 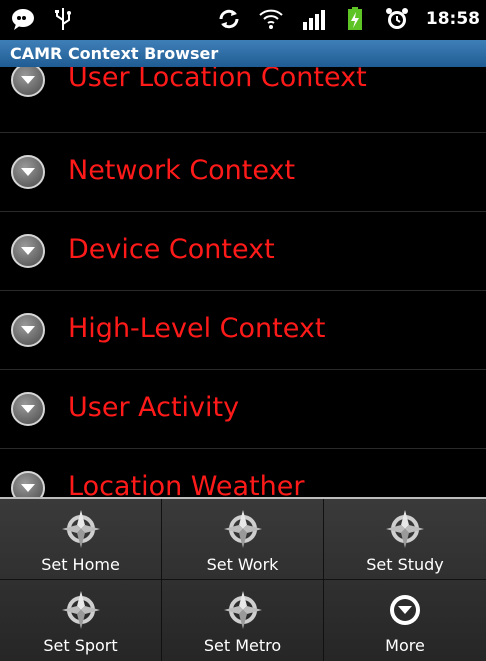 I want to click on usb-icon, so click(x=63, y=19).